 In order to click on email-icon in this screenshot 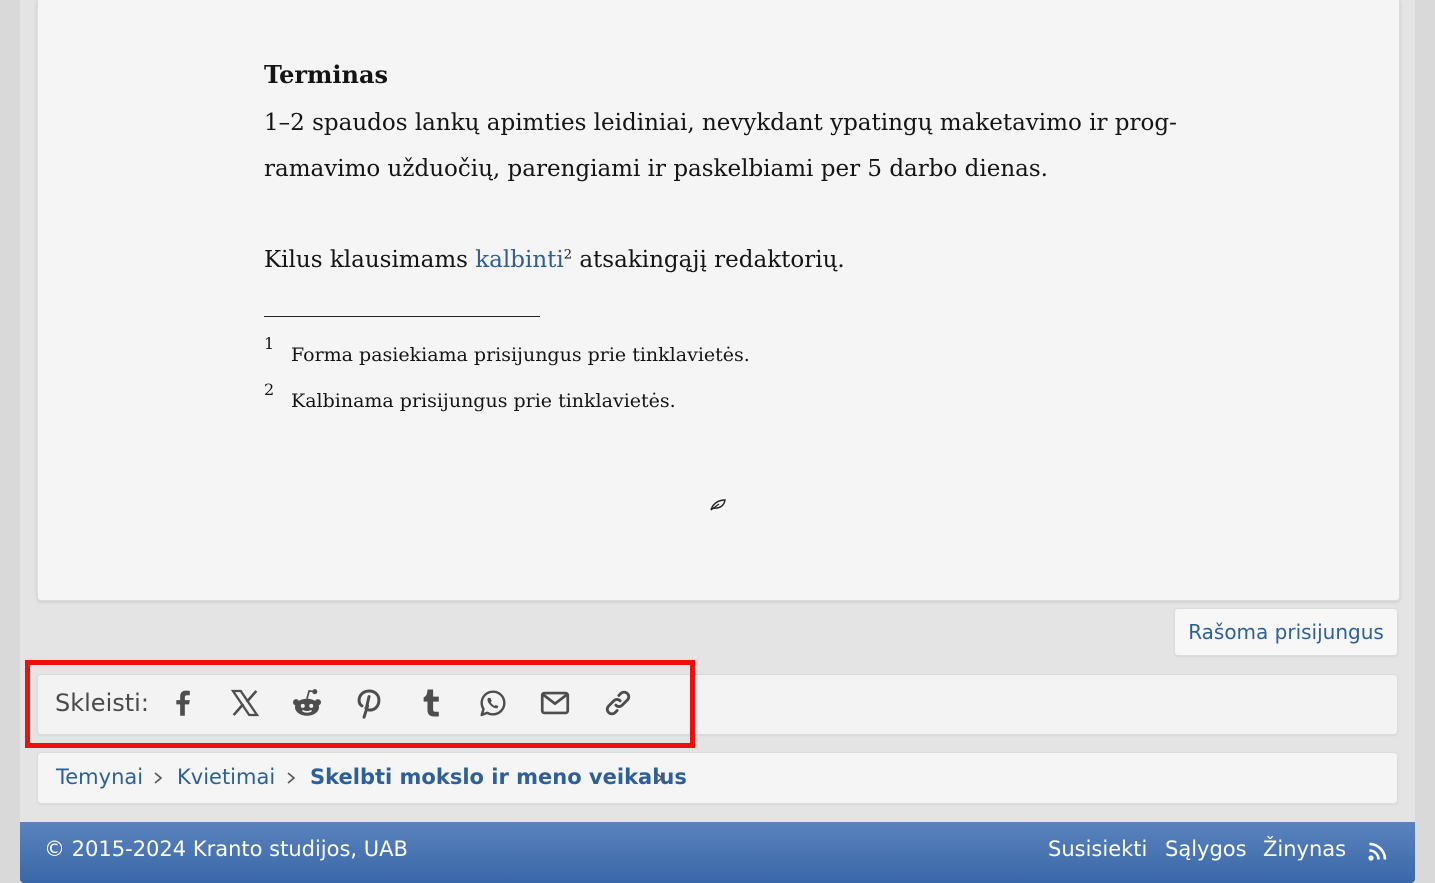, I will do `click(555, 703)`.